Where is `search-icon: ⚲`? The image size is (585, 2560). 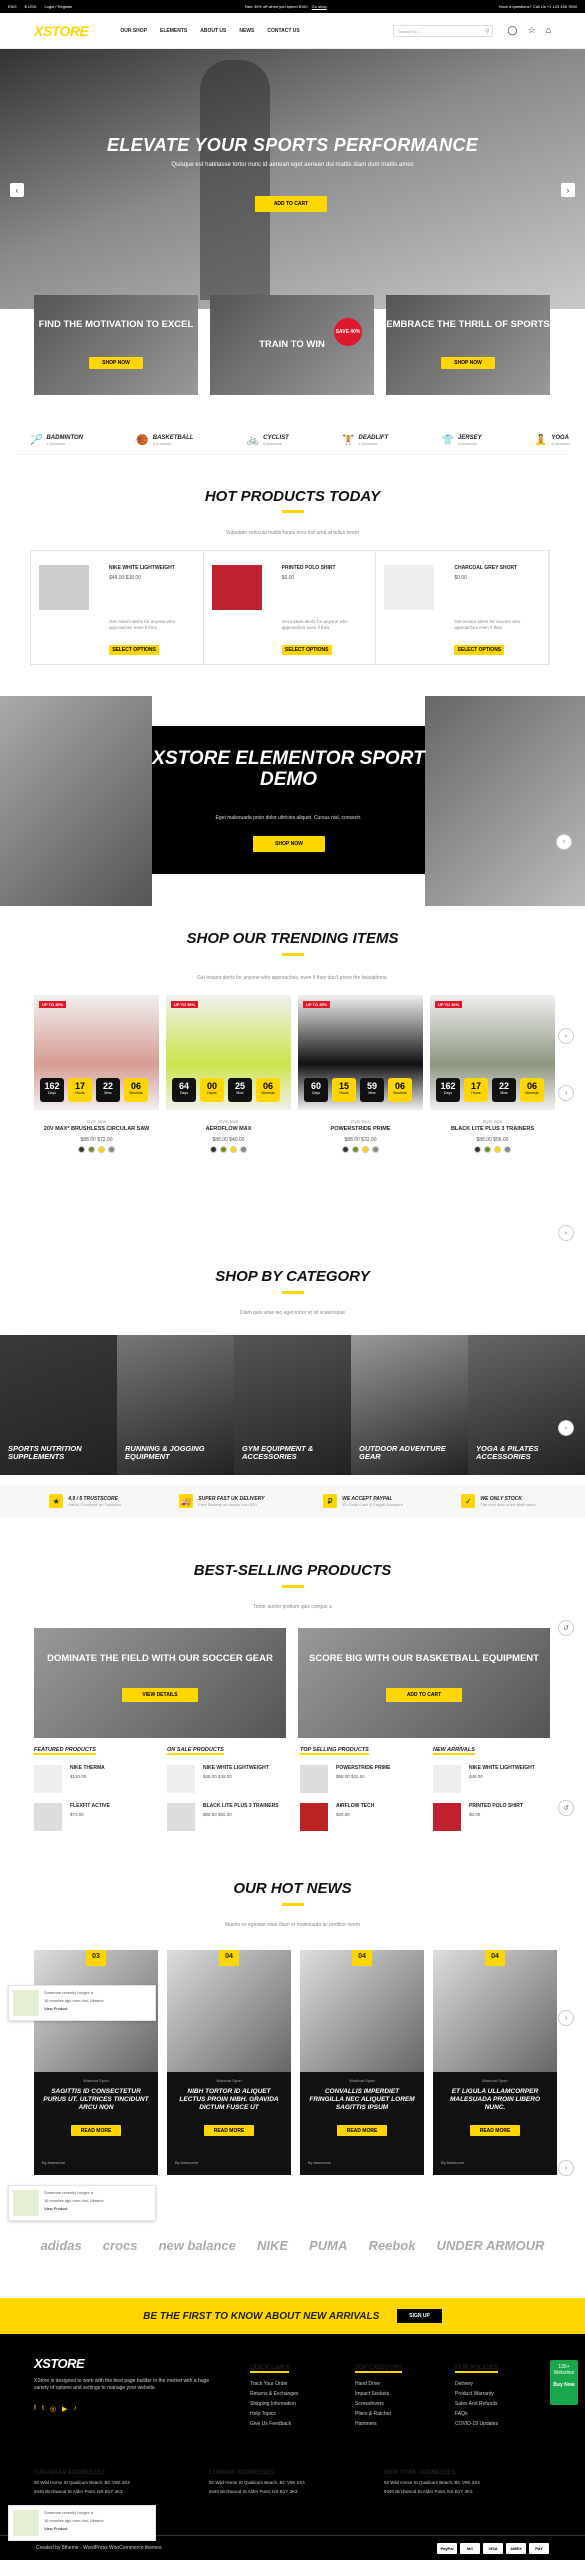
search-icon: ⚲ is located at coordinates (487, 31).